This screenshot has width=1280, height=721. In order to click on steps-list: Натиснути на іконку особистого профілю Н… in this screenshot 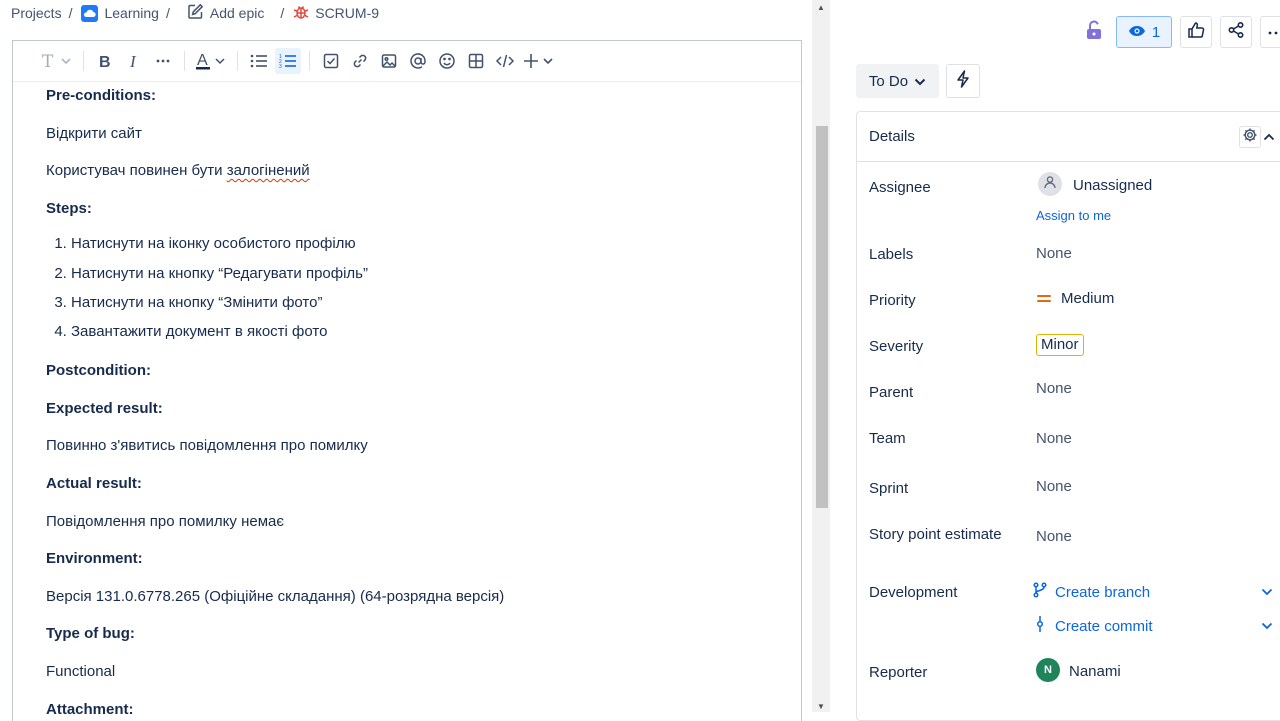, I will do `click(423, 296)`.